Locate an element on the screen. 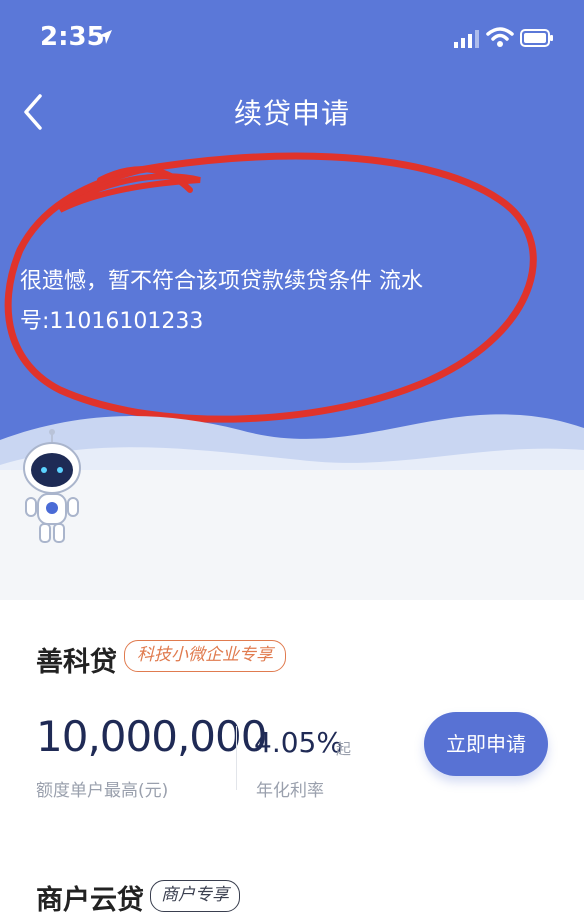  battery-icon is located at coordinates (536, 38).